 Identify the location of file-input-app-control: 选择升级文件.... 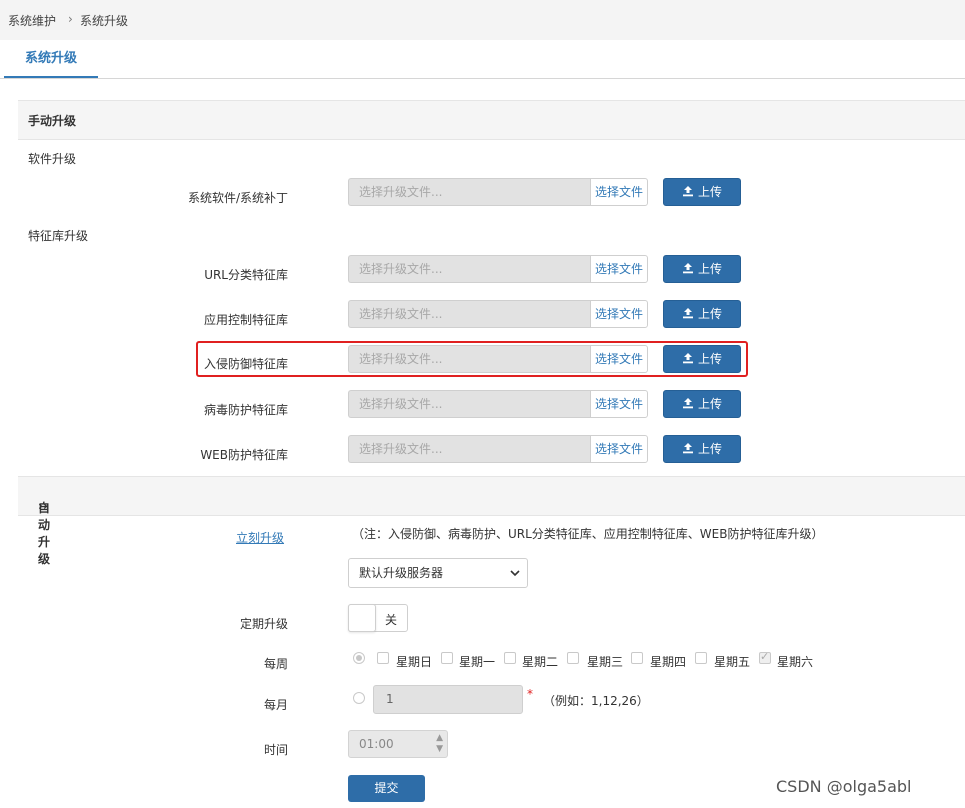
(469, 314).